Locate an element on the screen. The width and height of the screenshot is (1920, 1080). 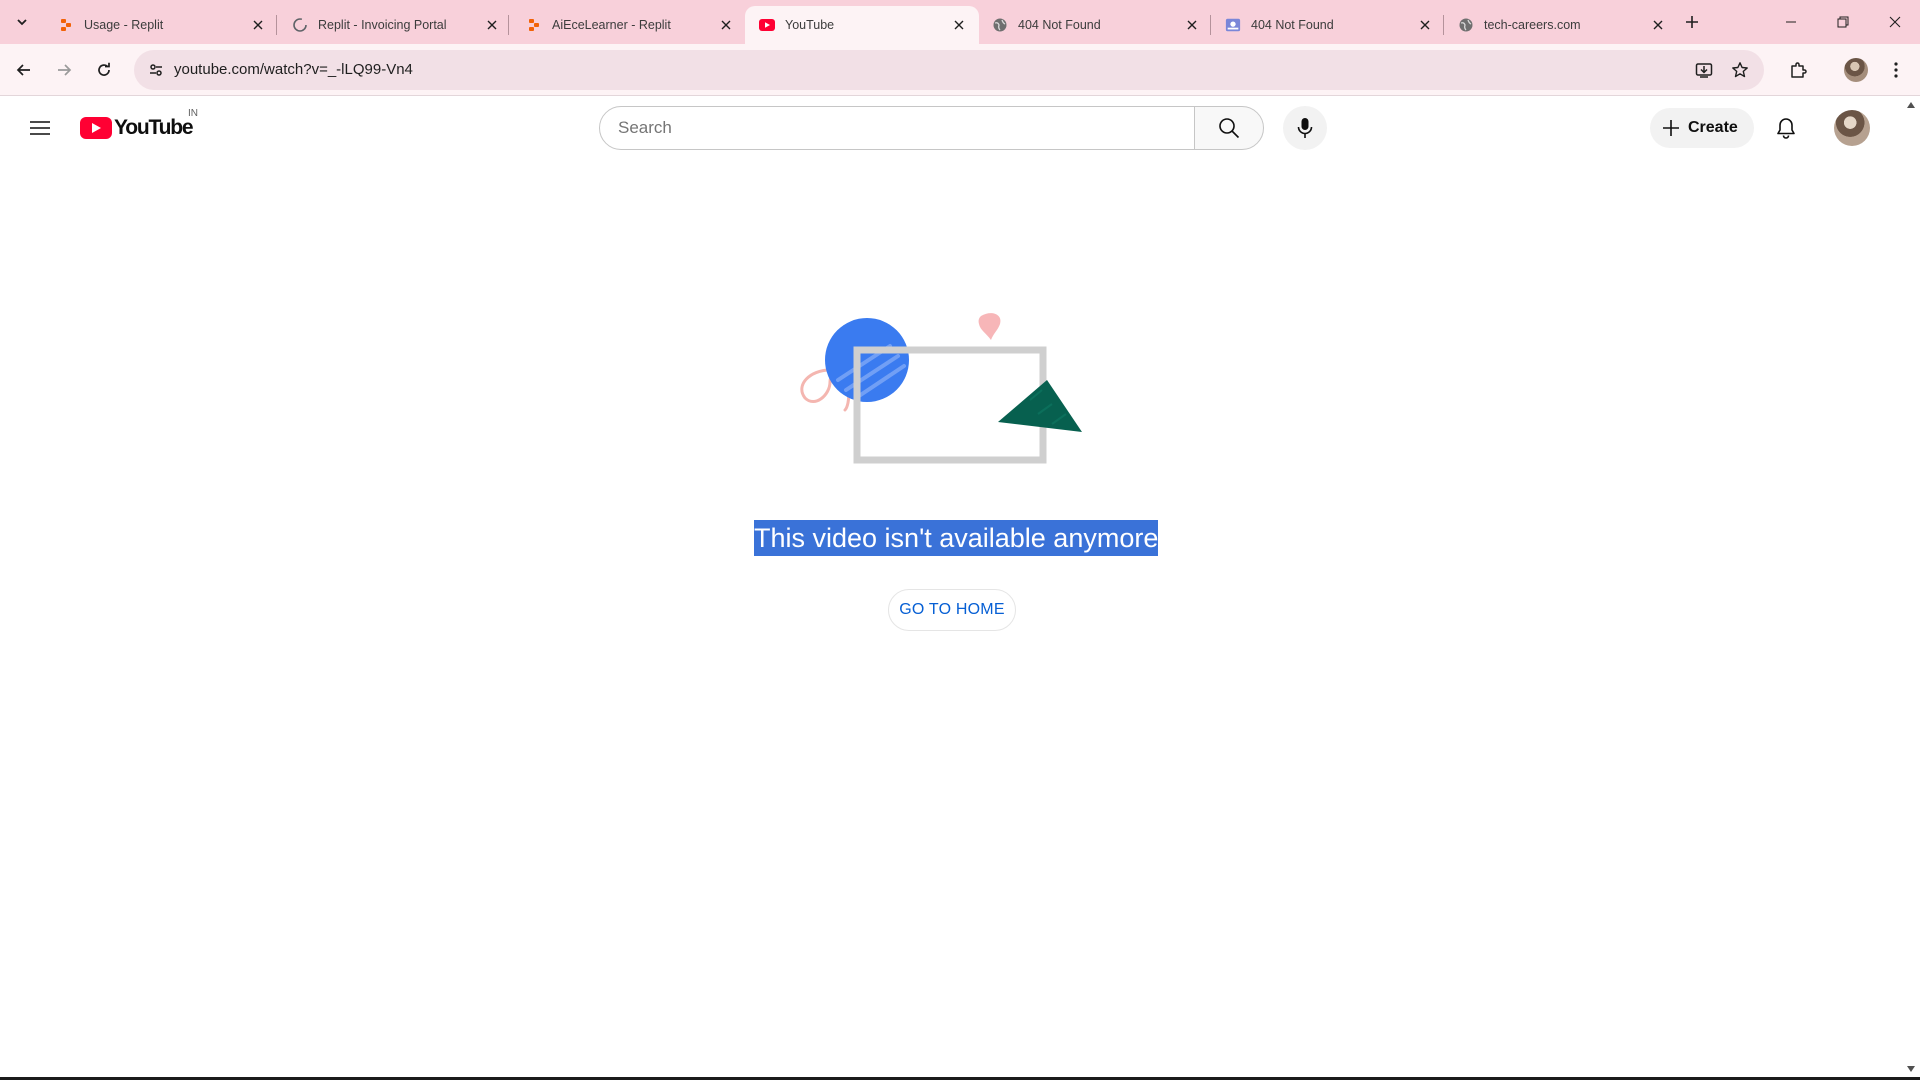
tab-aiecelearner-replit: AiEceLearner - Replit is located at coordinates (629, 25).